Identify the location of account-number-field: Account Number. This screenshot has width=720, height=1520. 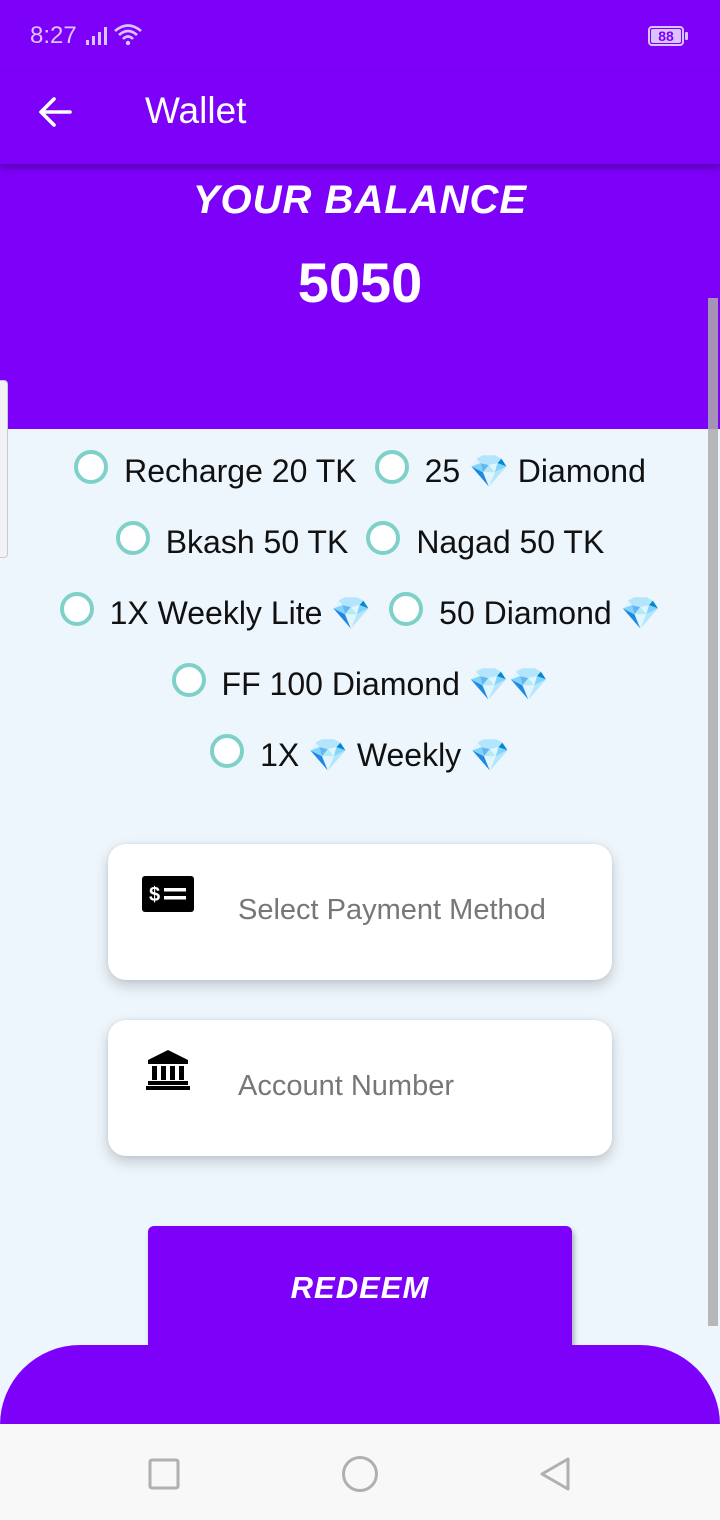
(360, 1088).